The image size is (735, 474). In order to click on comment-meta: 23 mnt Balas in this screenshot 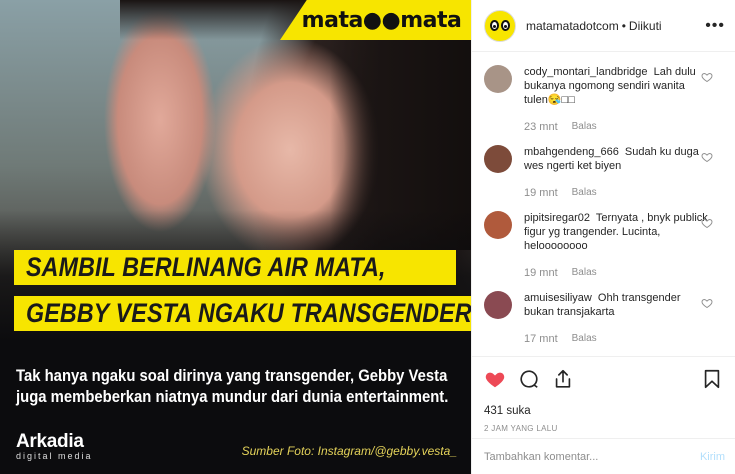, I will do `click(616, 127)`.